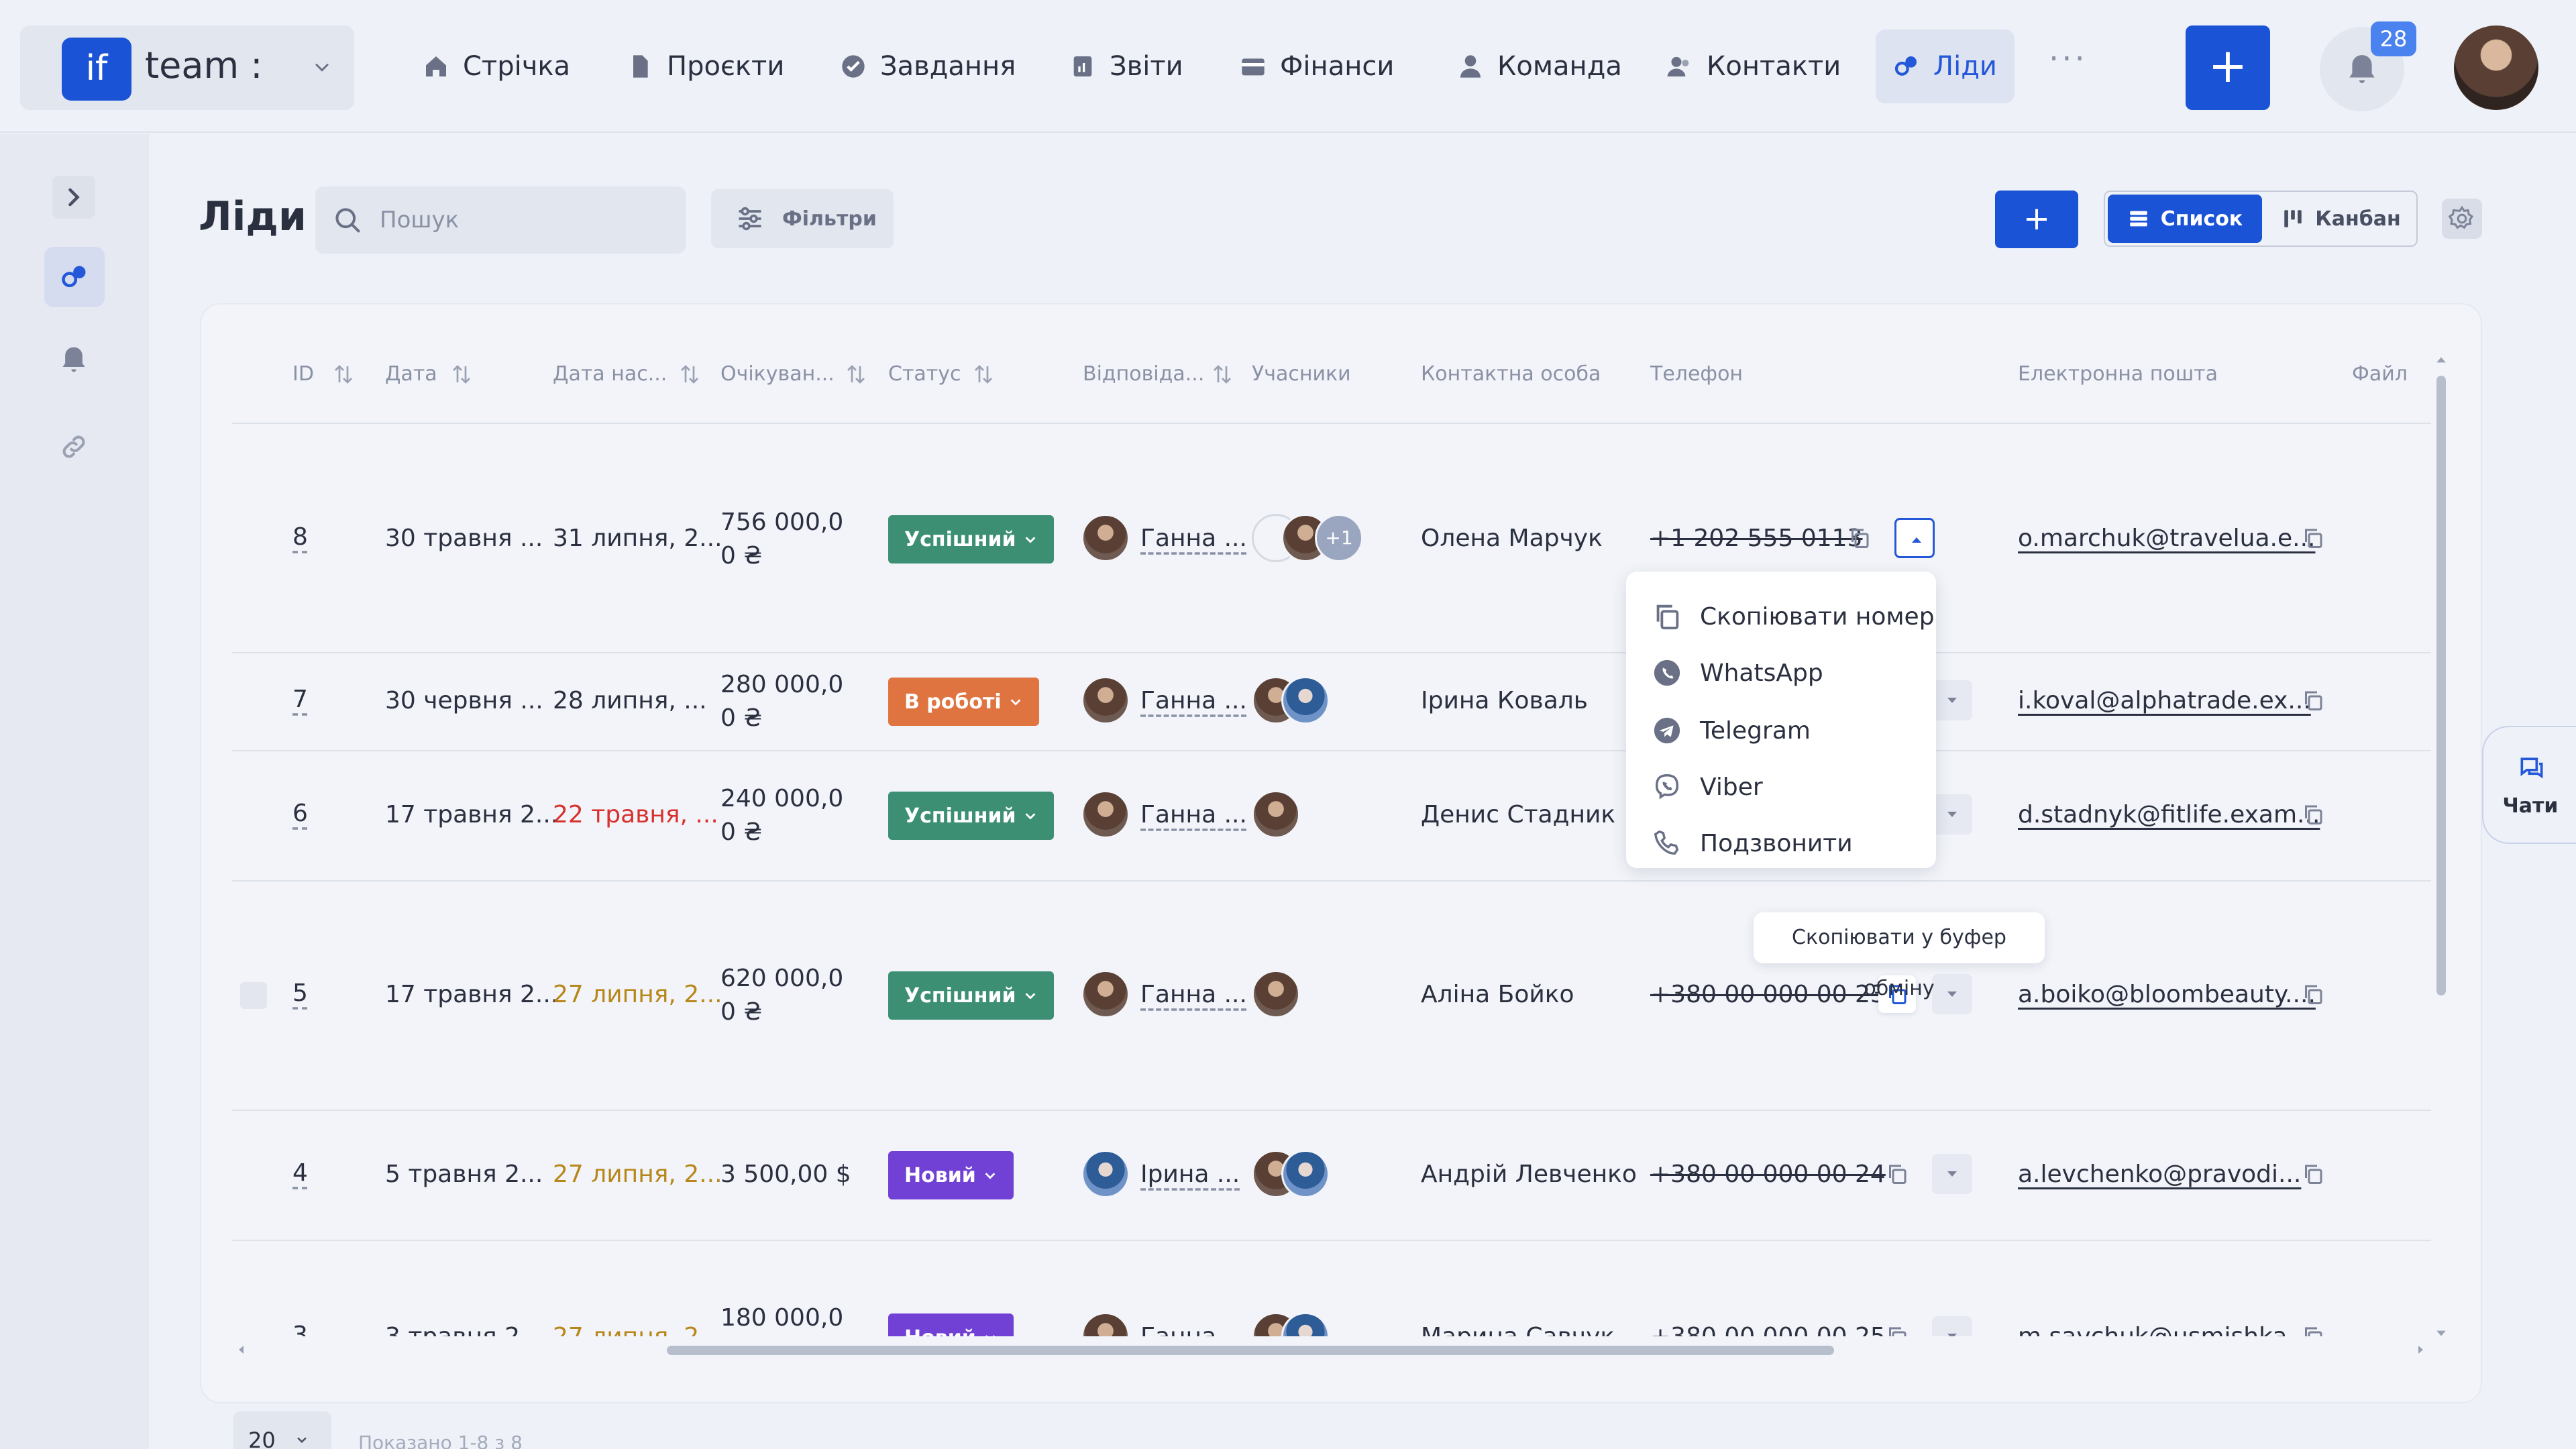  Describe the element at coordinates (73, 359) in the screenshot. I see `sidebar-item-notifications` at that location.